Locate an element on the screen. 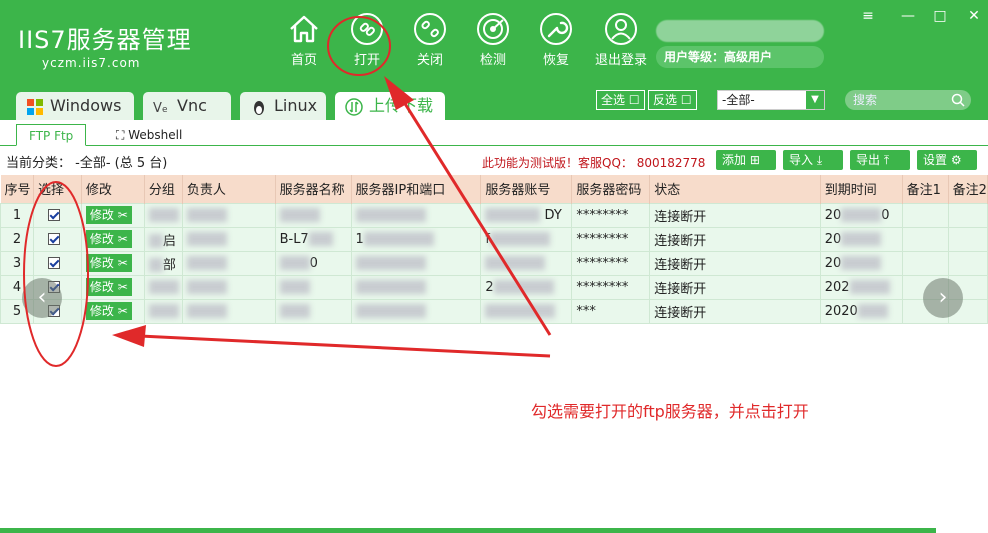 This screenshot has height=533, width=988. linux-icon is located at coordinates (259, 108).